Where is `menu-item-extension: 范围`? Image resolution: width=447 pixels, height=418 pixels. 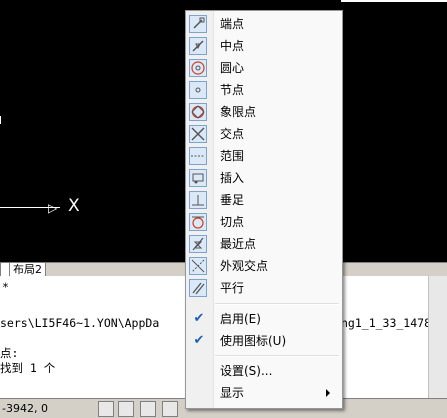 menu-item-extension: 范围 is located at coordinates (264, 156).